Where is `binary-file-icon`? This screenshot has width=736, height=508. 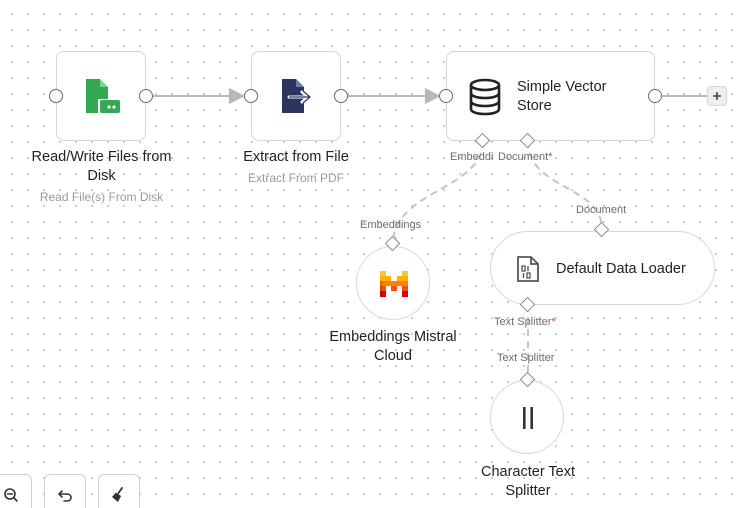
binary-file-icon is located at coordinates (528, 269).